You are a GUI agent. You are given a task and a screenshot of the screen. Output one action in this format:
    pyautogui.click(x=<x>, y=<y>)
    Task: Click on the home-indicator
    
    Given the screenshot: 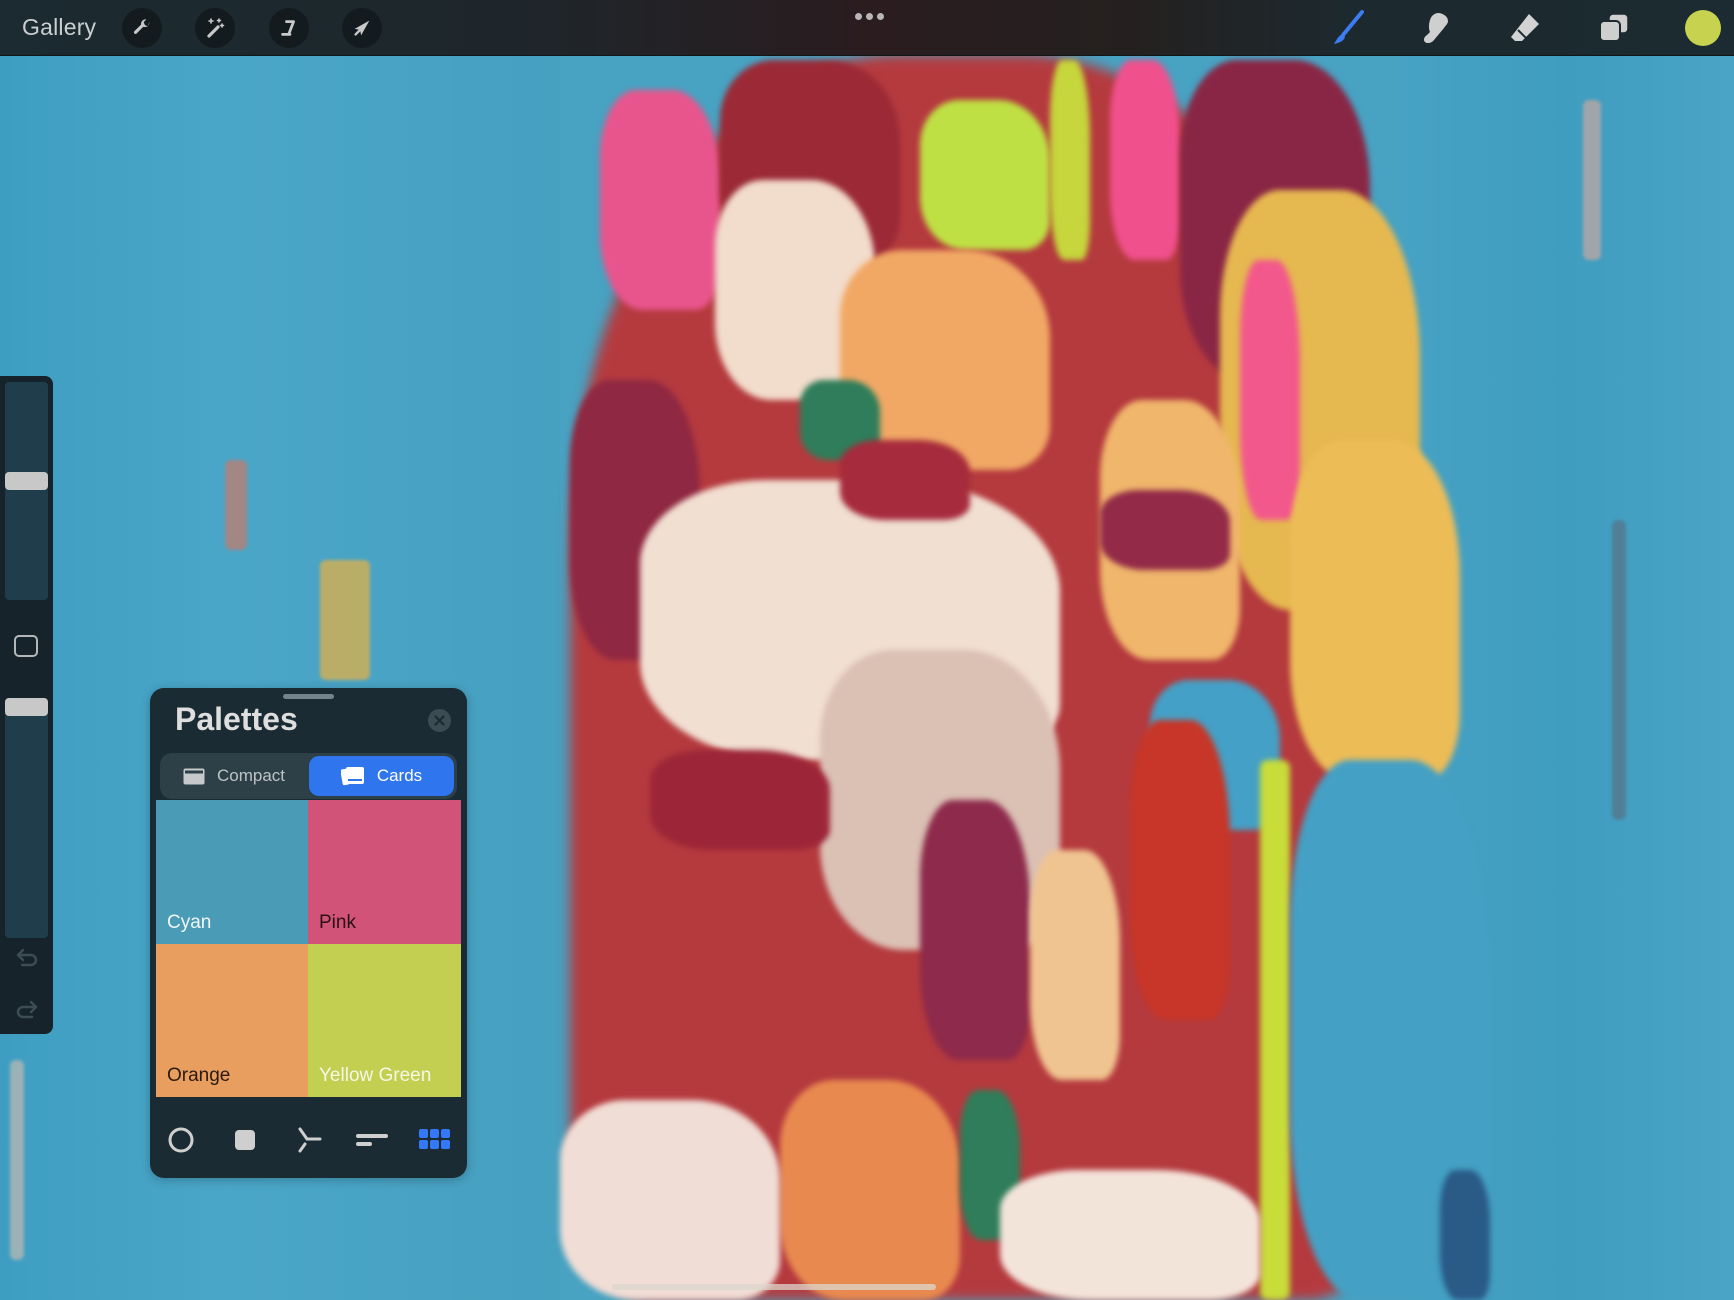 What is the action you would take?
    pyautogui.click(x=774, y=1287)
    